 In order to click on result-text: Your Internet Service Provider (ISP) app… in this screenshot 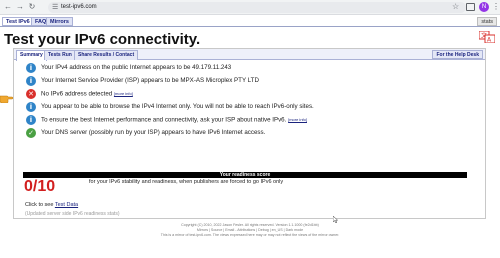, I will do `click(150, 80)`.